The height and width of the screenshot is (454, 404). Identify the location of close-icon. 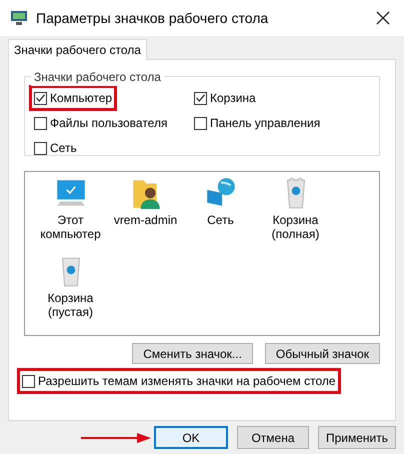
(383, 18).